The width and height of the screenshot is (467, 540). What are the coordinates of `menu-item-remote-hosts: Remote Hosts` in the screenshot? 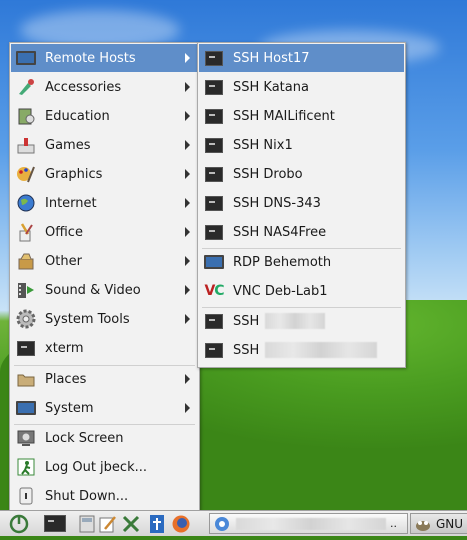 It's located at (104, 58).